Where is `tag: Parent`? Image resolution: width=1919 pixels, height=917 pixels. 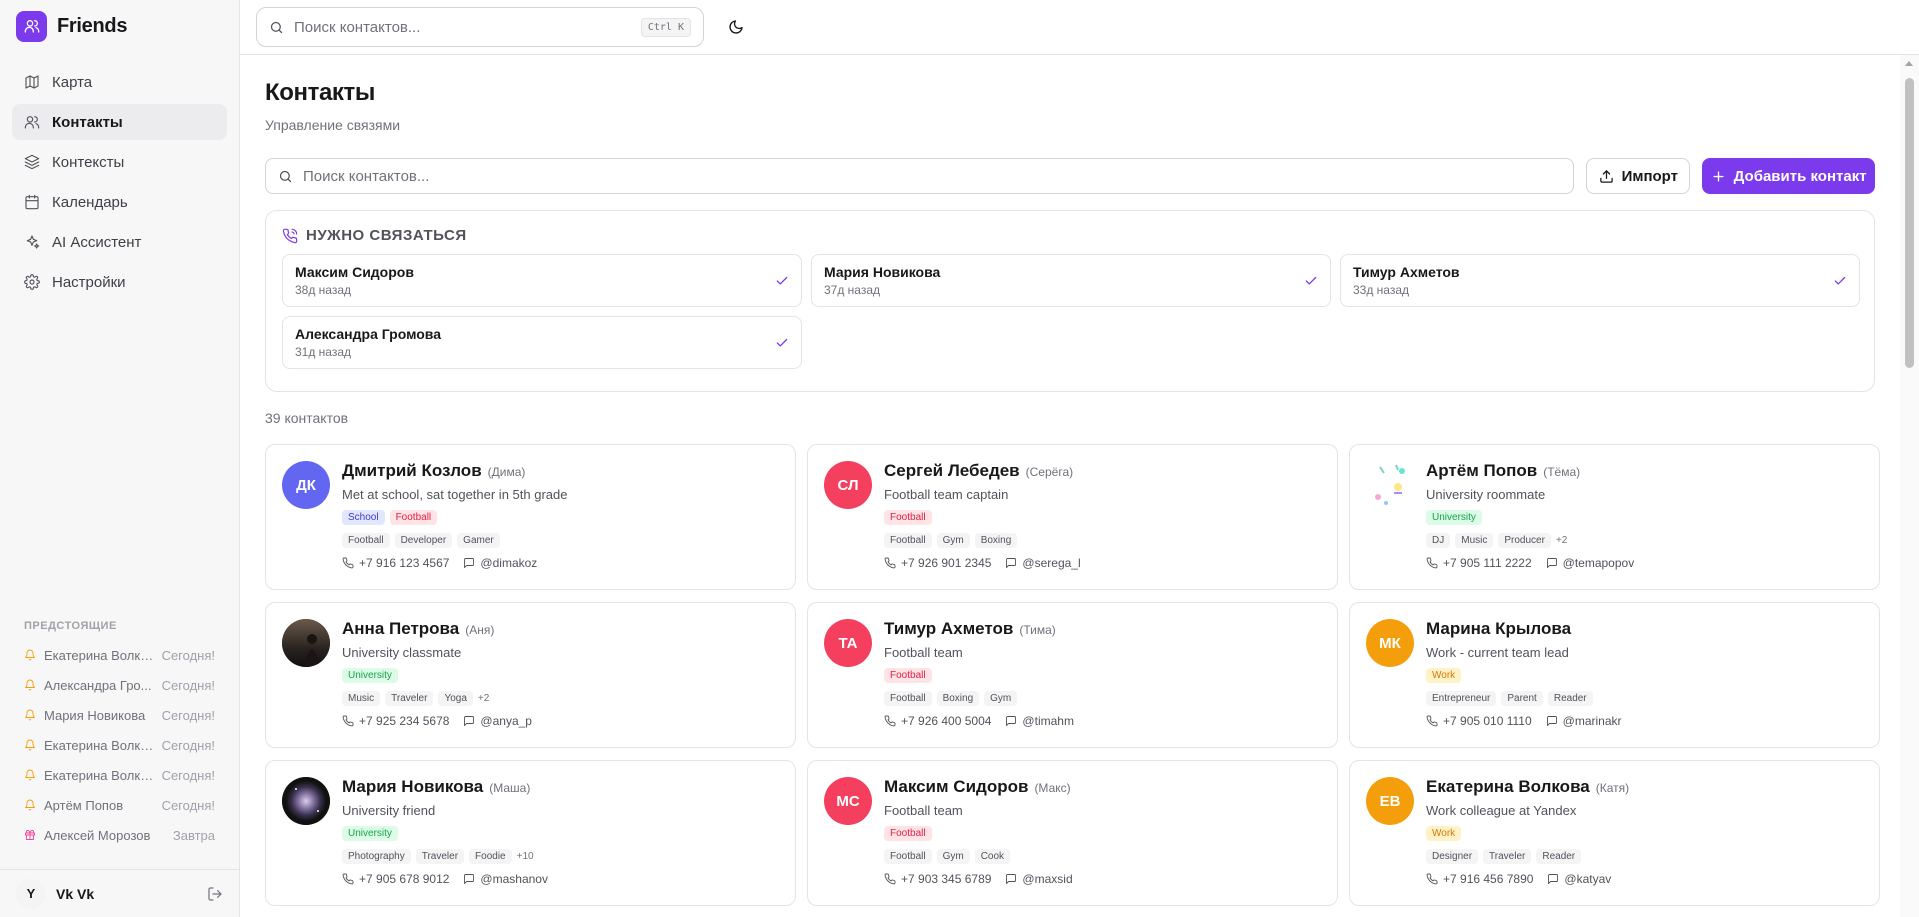
tag: Parent is located at coordinates (1522, 698).